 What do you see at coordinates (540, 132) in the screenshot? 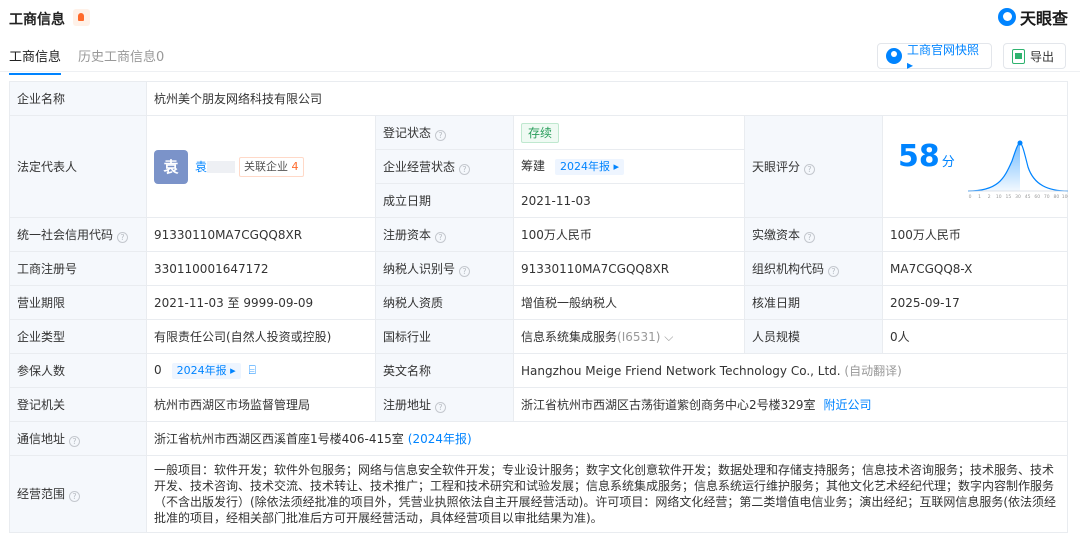
I see `status-badge: 存续` at bounding box center [540, 132].